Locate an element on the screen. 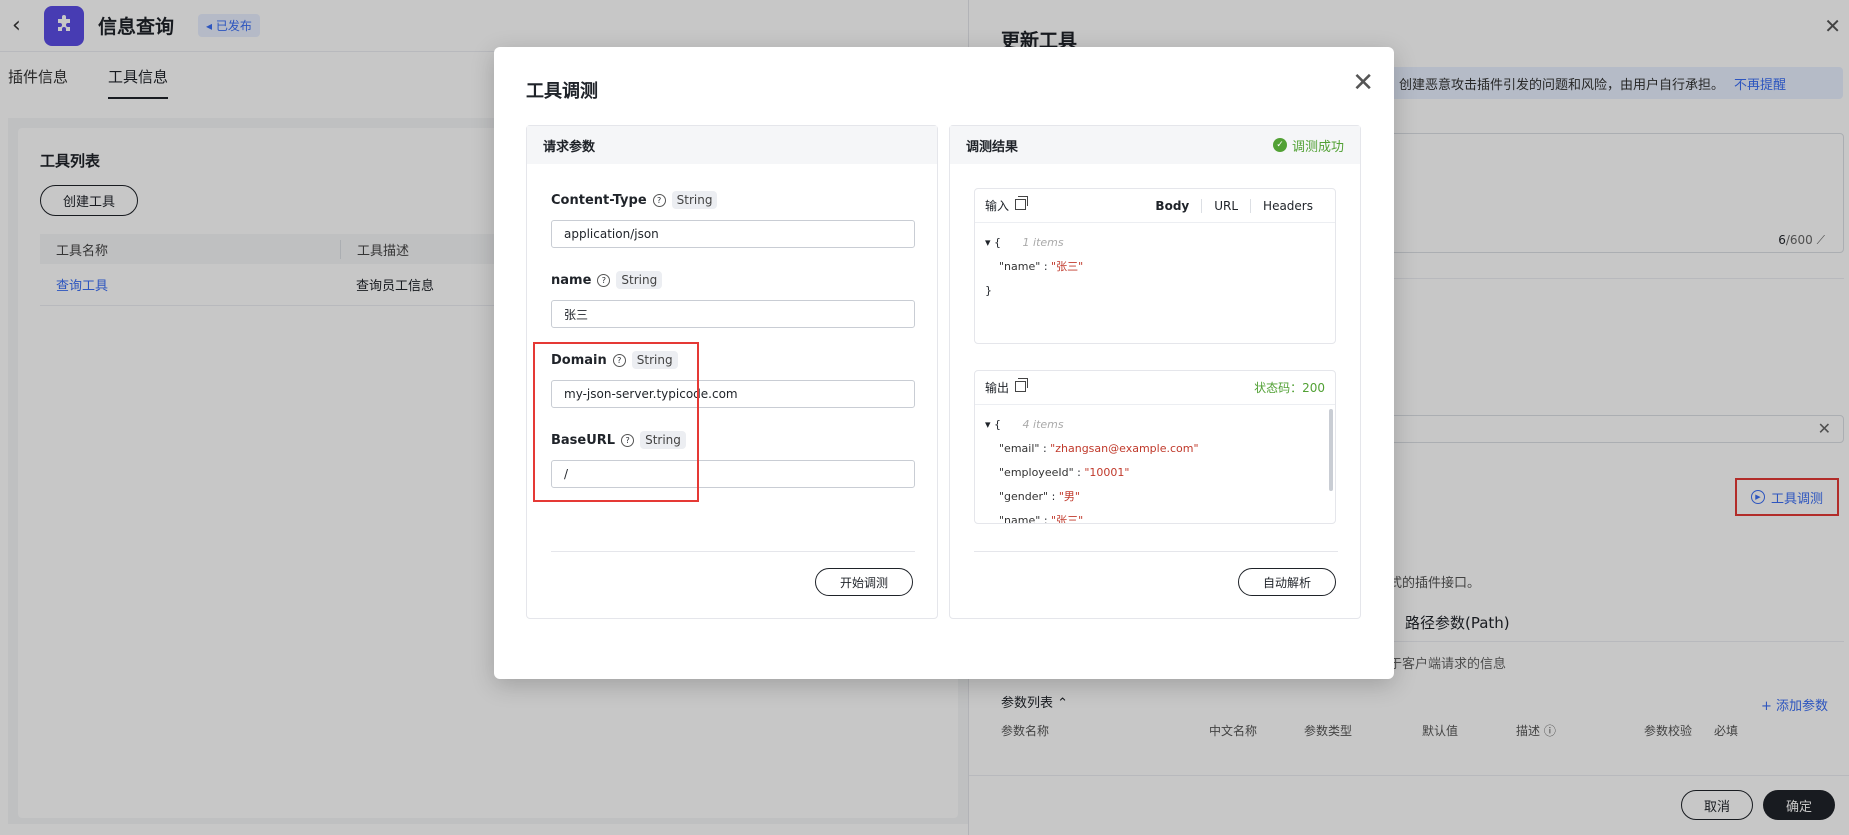 The height and width of the screenshot is (835, 1849). modal-title: 工具调测 is located at coordinates (562, 91).